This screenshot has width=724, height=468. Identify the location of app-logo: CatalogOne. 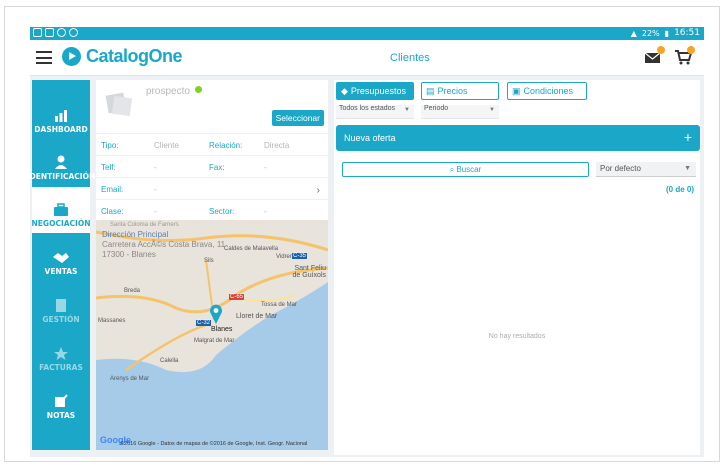
(122, 56).